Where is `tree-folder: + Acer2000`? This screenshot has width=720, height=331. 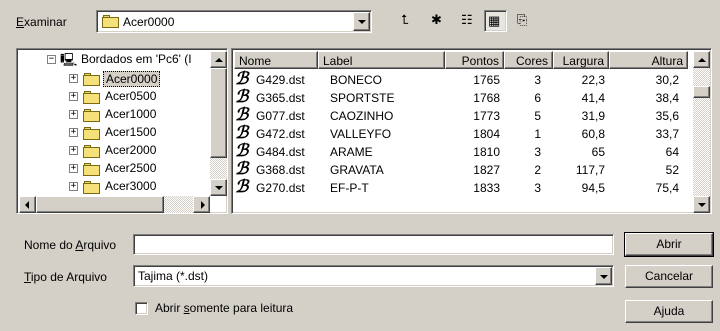
tree-folder: + Acer2000 is located at coordinates (139, 151).